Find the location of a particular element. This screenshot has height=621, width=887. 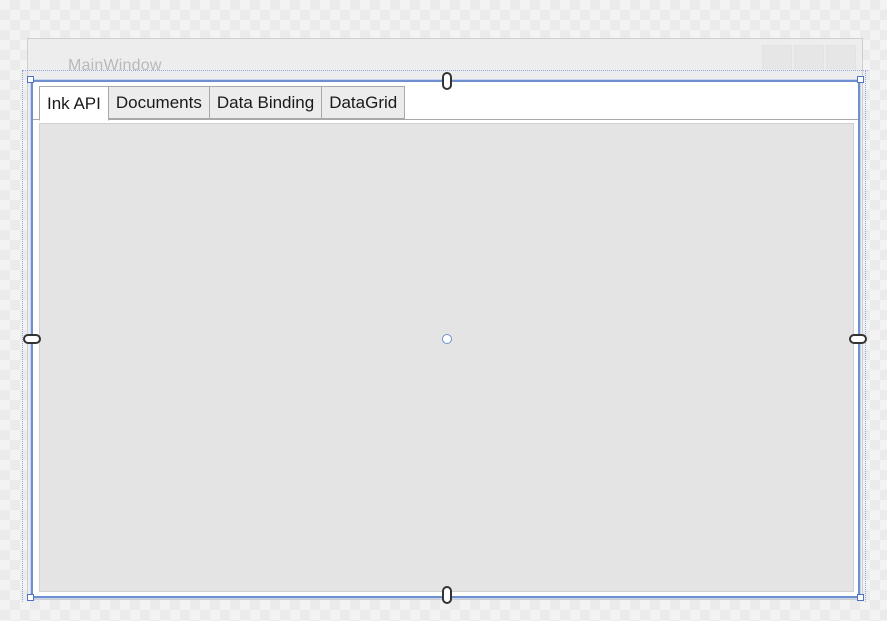

window-title: MainWindow is located at coordinates (115, 65).